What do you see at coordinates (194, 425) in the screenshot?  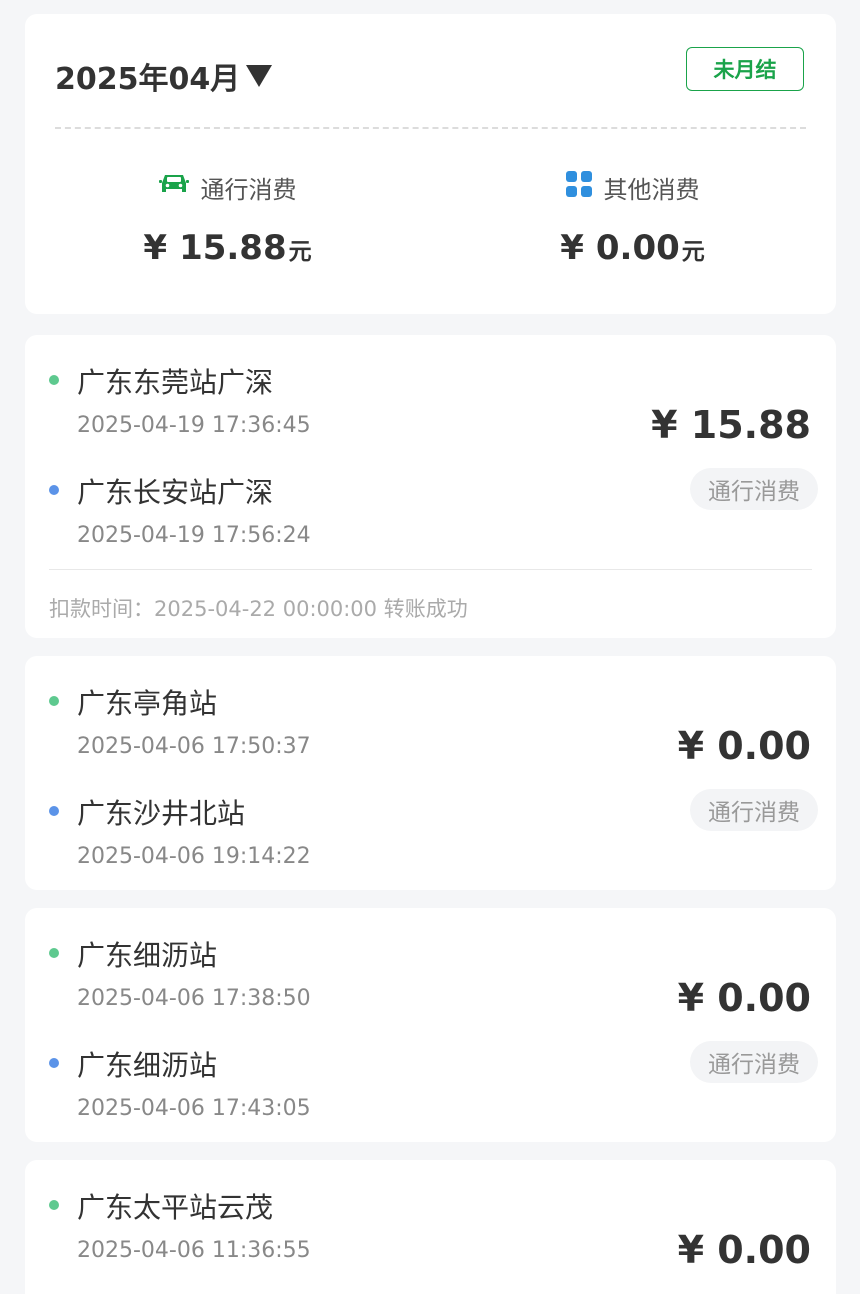 I see `entry-time: 2025-04-19 17:36:45` at bounding box center [194, 425].